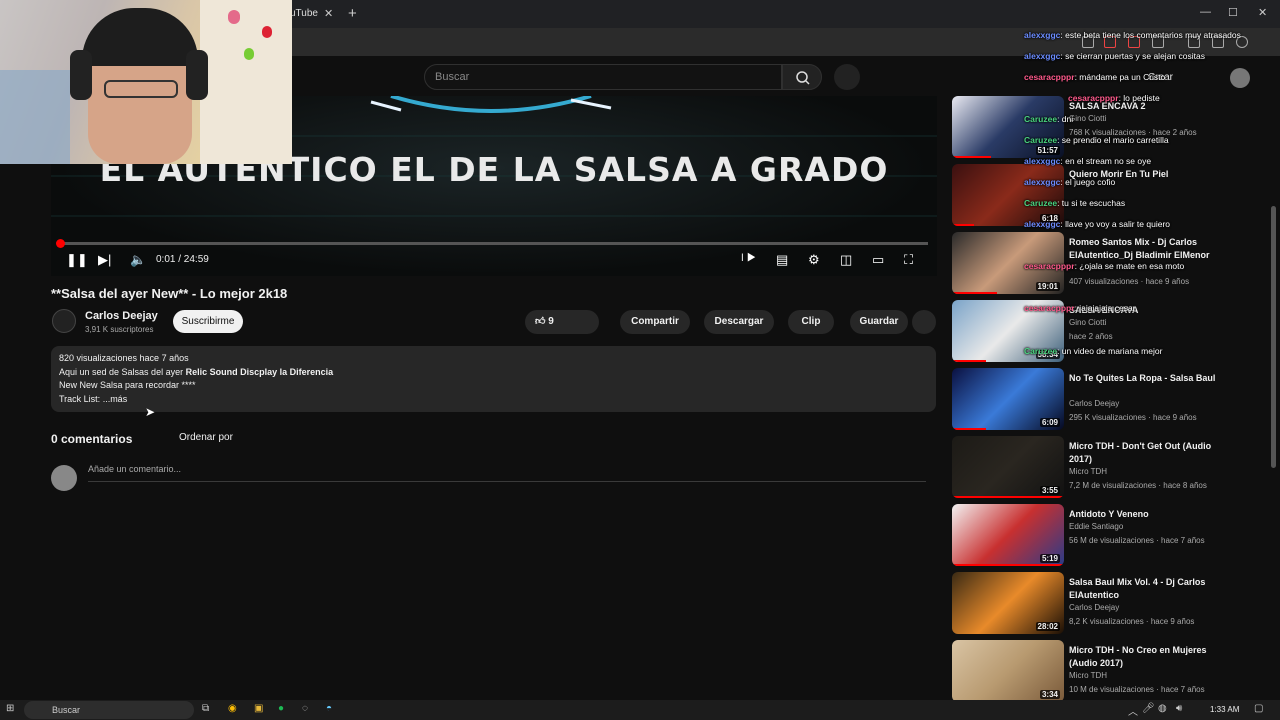  I want to click on spotify-icon: ●, so click(281, 708).